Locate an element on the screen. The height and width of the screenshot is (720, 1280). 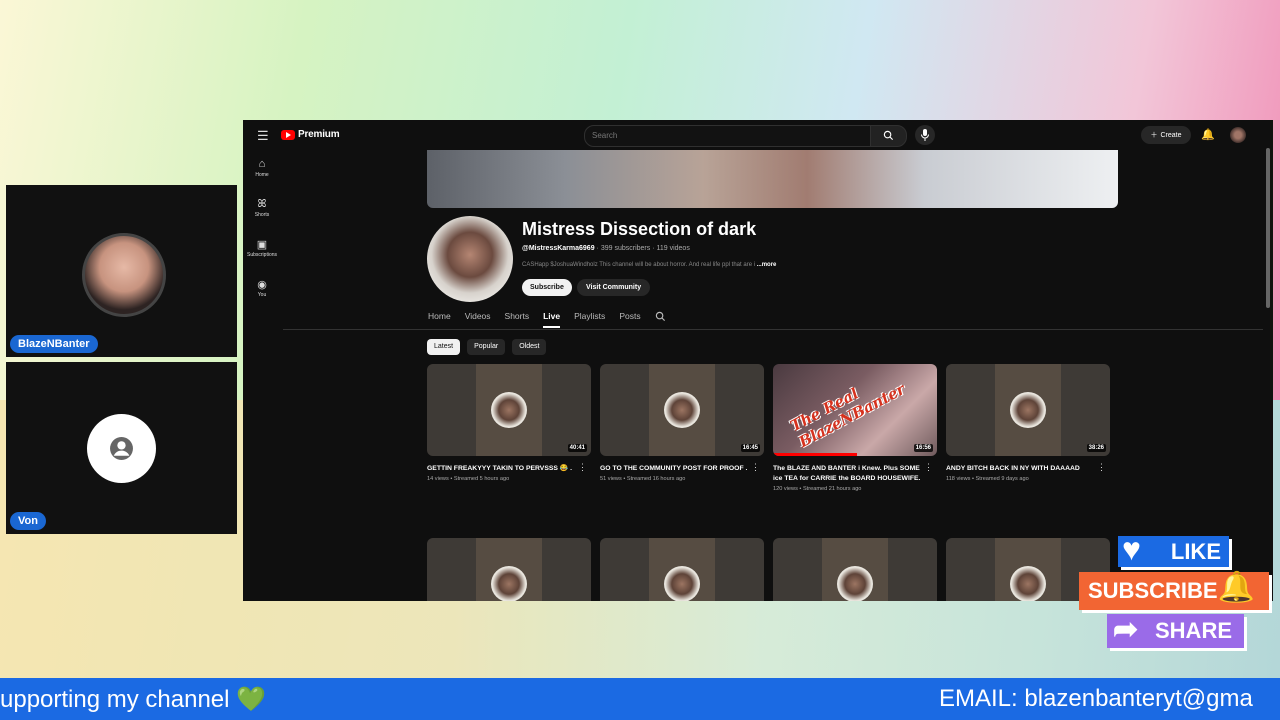
video-streamed: Streamed 21 hours ago is located at coordinates (832, 489).